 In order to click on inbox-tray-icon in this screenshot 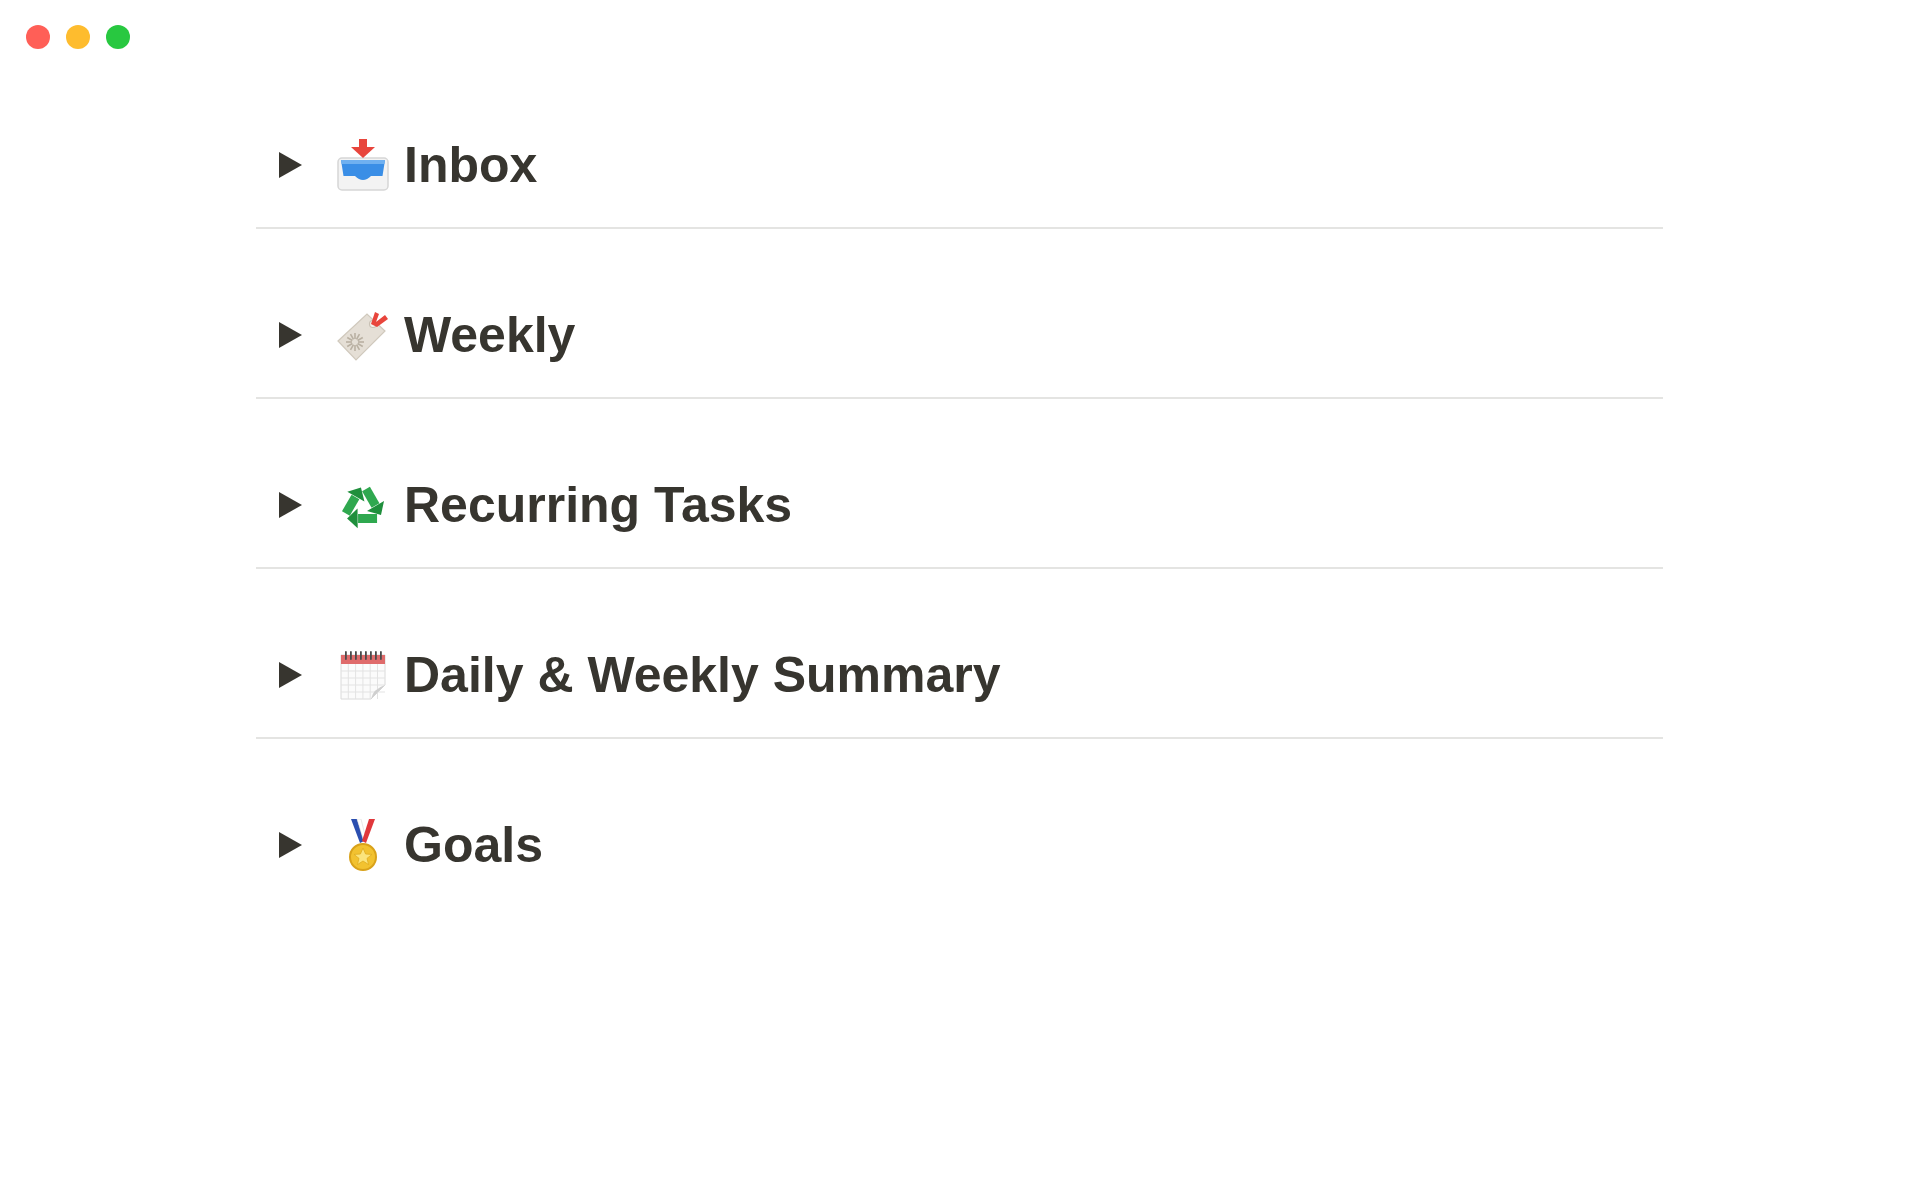, I will do `click(363, 165)`.